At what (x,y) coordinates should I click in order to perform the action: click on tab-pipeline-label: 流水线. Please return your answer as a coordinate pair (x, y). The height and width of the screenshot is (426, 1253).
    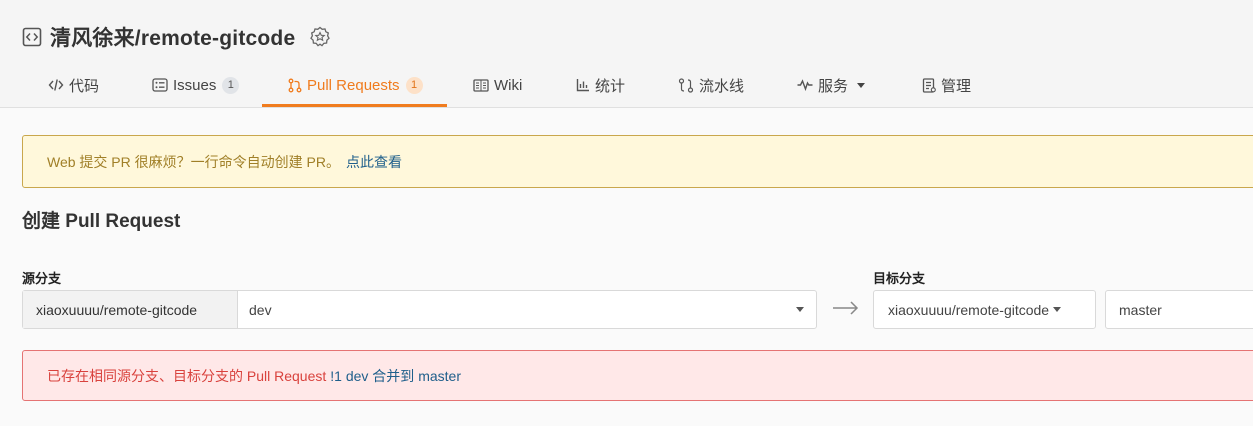
    Looking at the image, I should click on (722, 86).